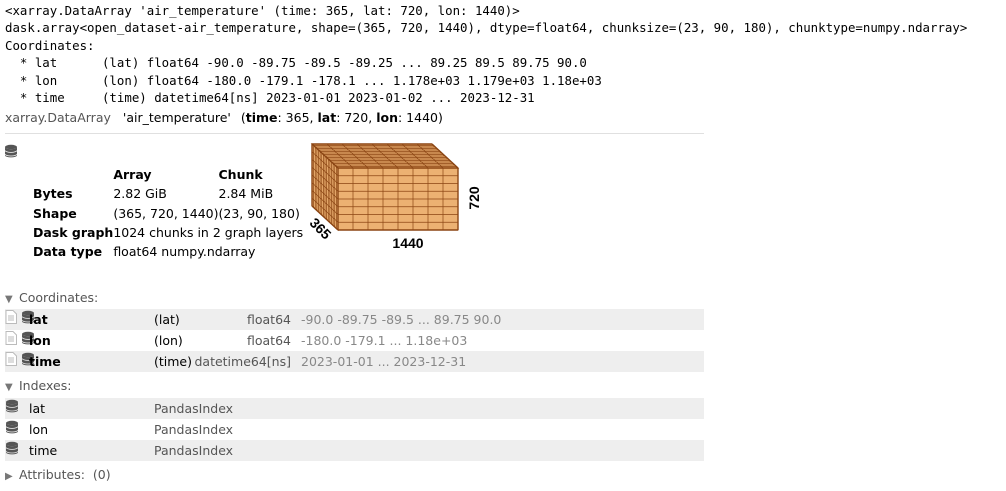 This screenshot has height=491, width=1006. Describe the element at coordinates (39, 429) in the screenshot. I see `index-name: lon` at that location.